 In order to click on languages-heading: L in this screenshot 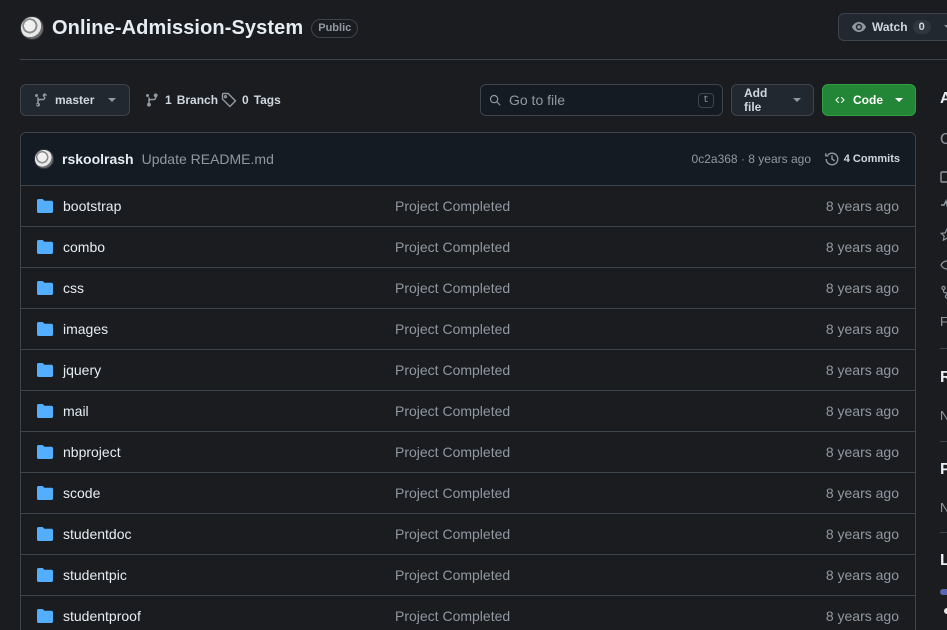, I will do `click(943, 560)`.